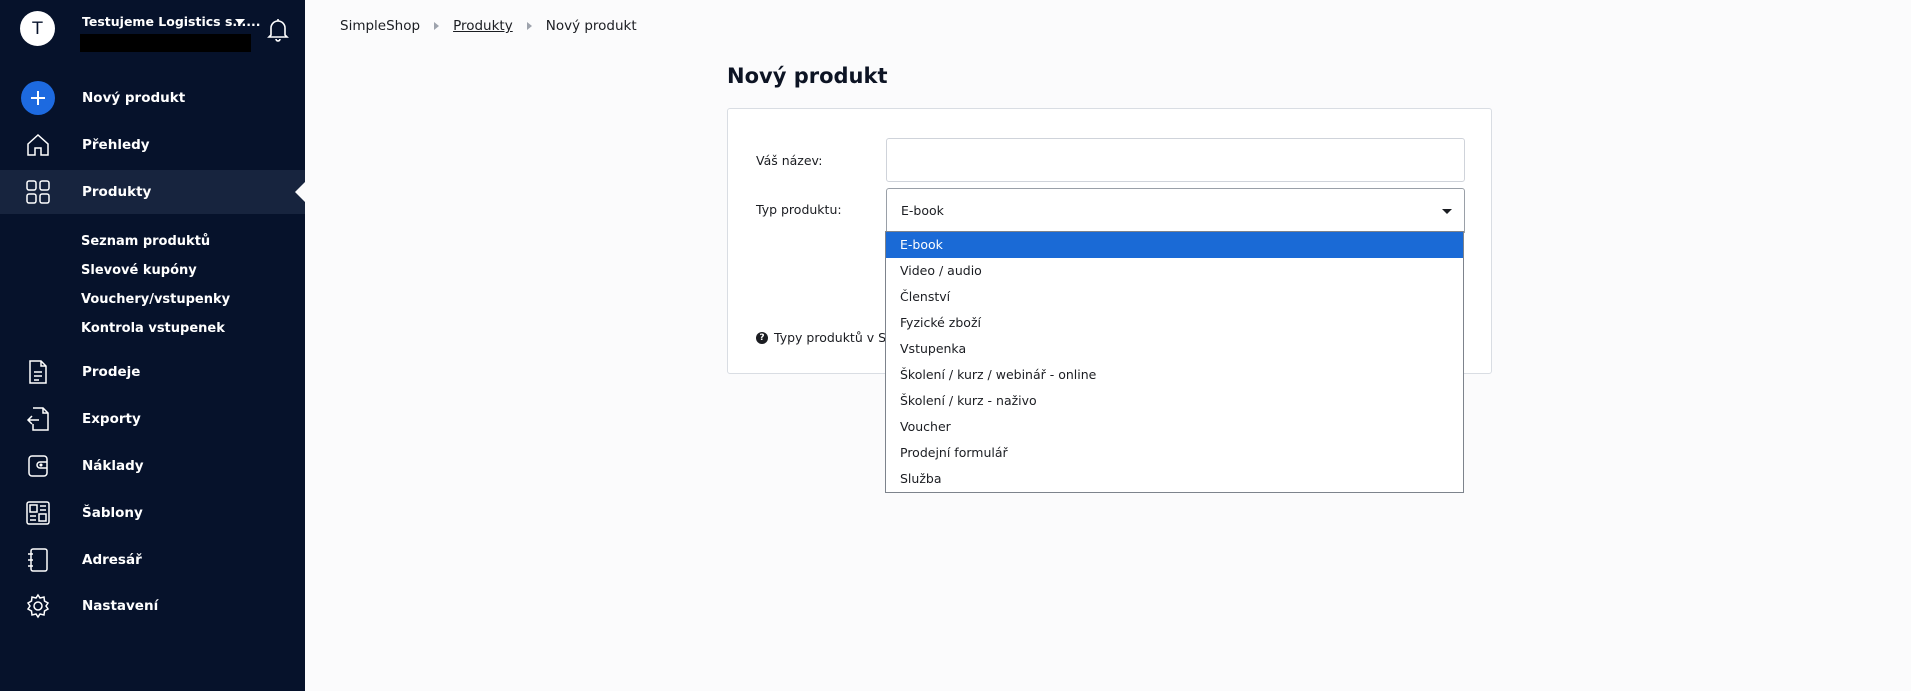 This screenshot has height=691, width=1911. What do you see at coordinates (38, 466) in the screenshot?
I see `wallet-icon` at bounding box center [38, 466].